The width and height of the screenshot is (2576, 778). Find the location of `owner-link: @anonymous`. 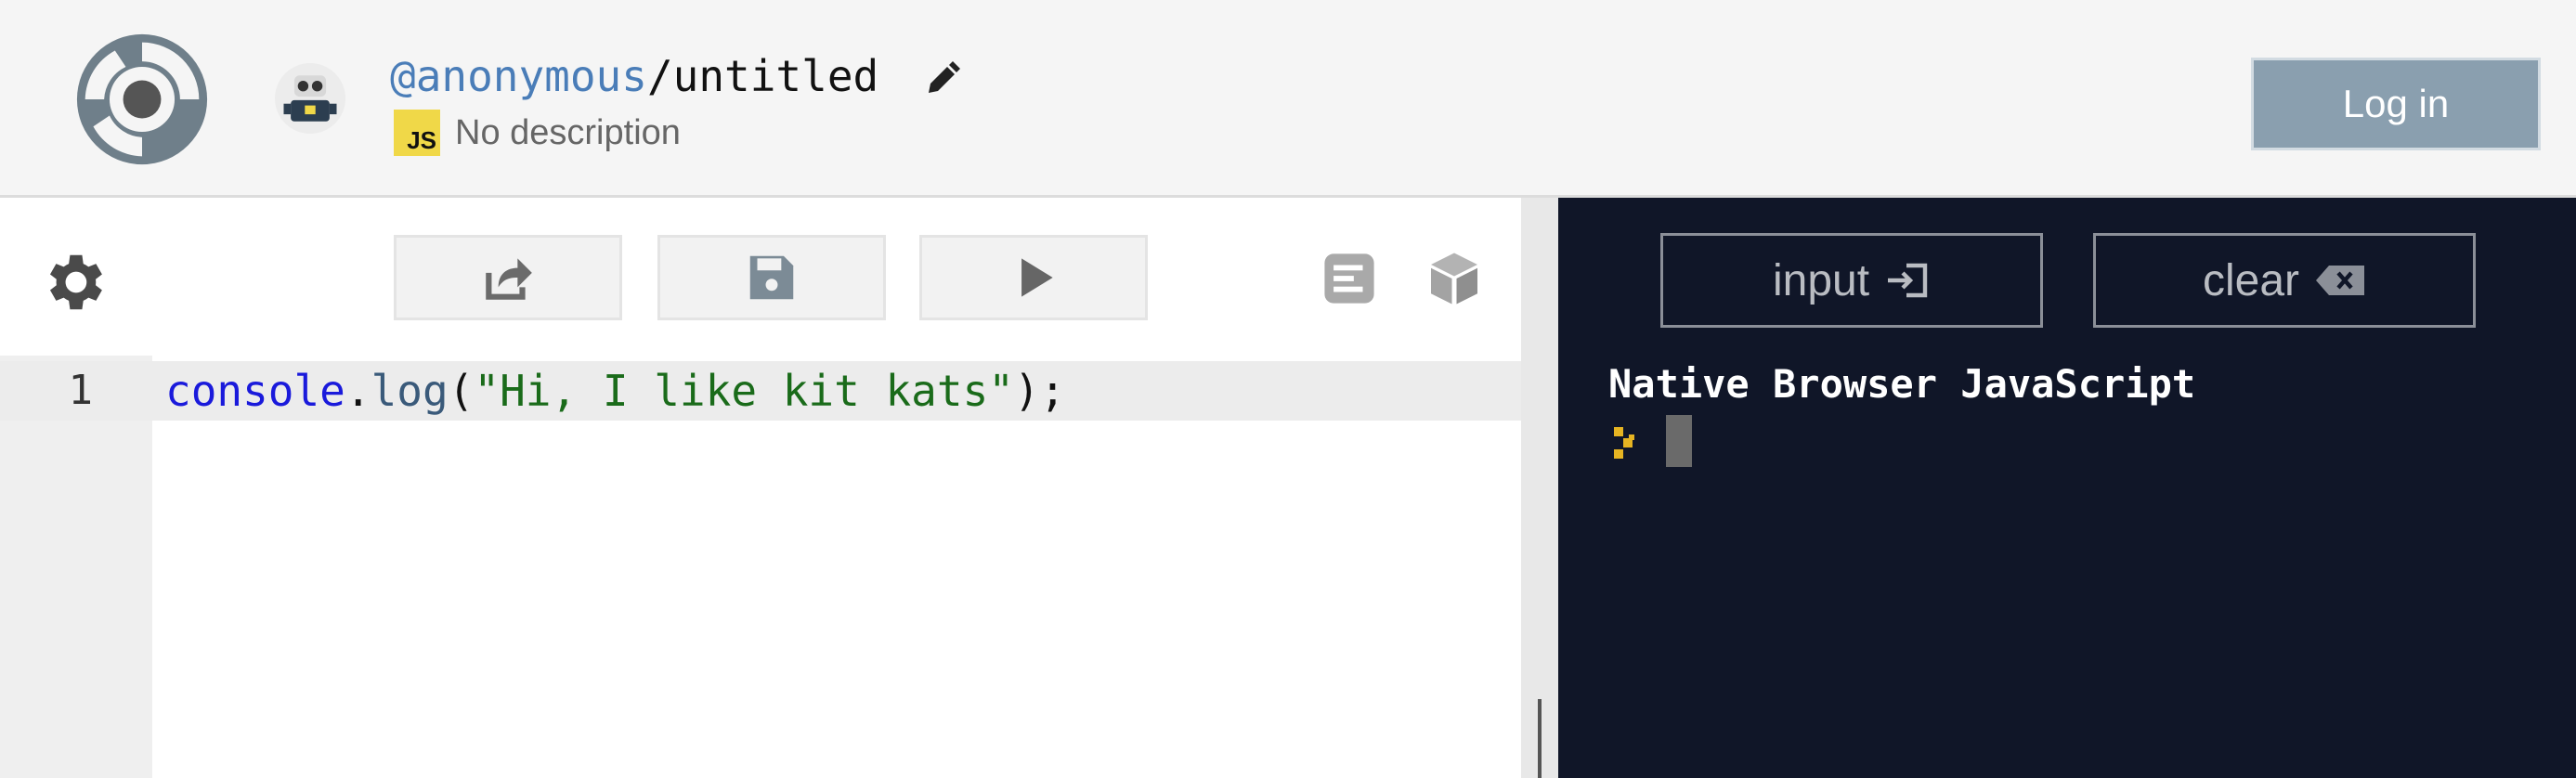

owner-link: @anonymous is located at coordinates (519, 76).